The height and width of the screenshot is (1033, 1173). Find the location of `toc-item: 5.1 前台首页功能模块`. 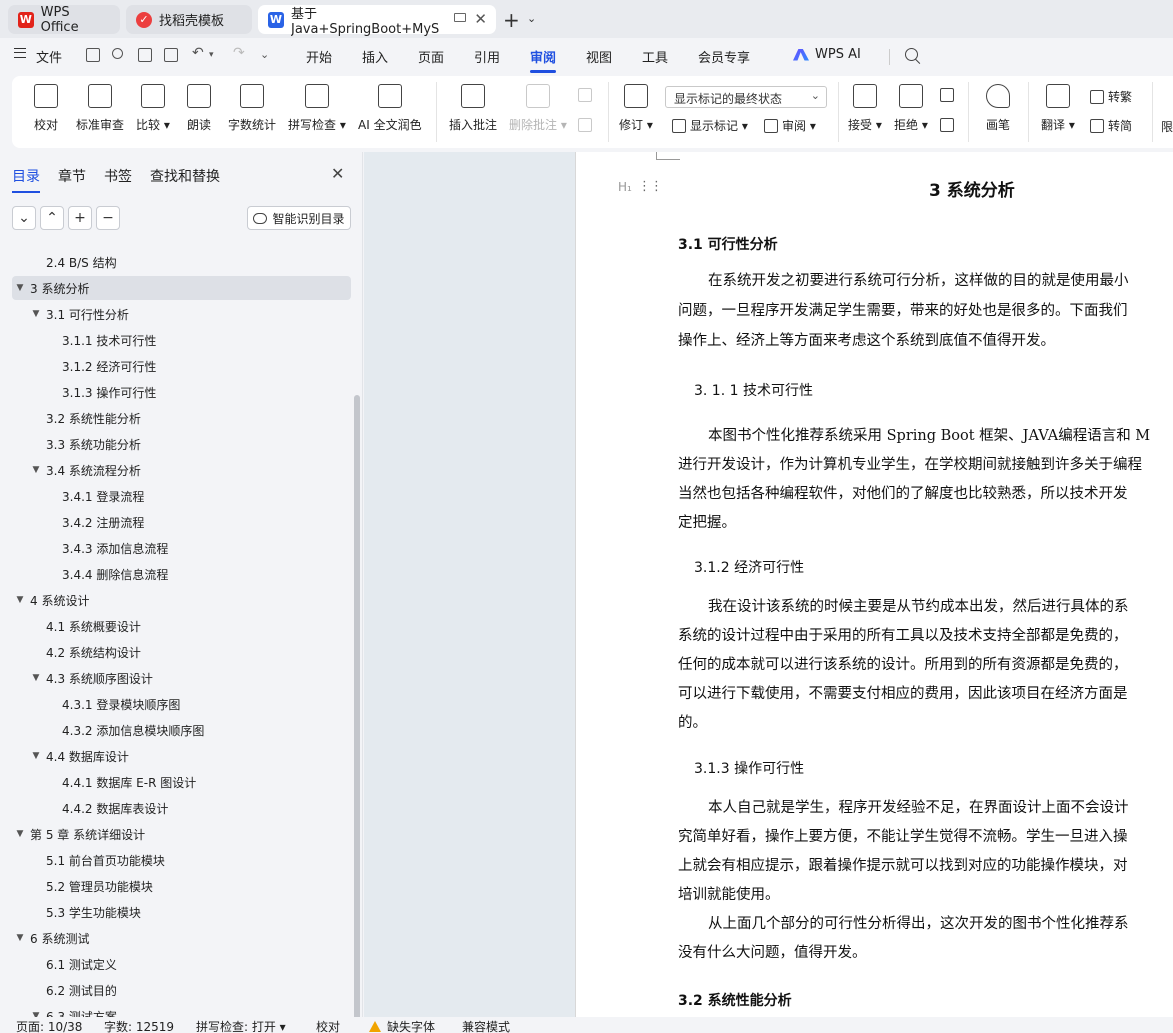

toc-item: 5.1 前台首页功能模块 is located at coordinates (181, 860).